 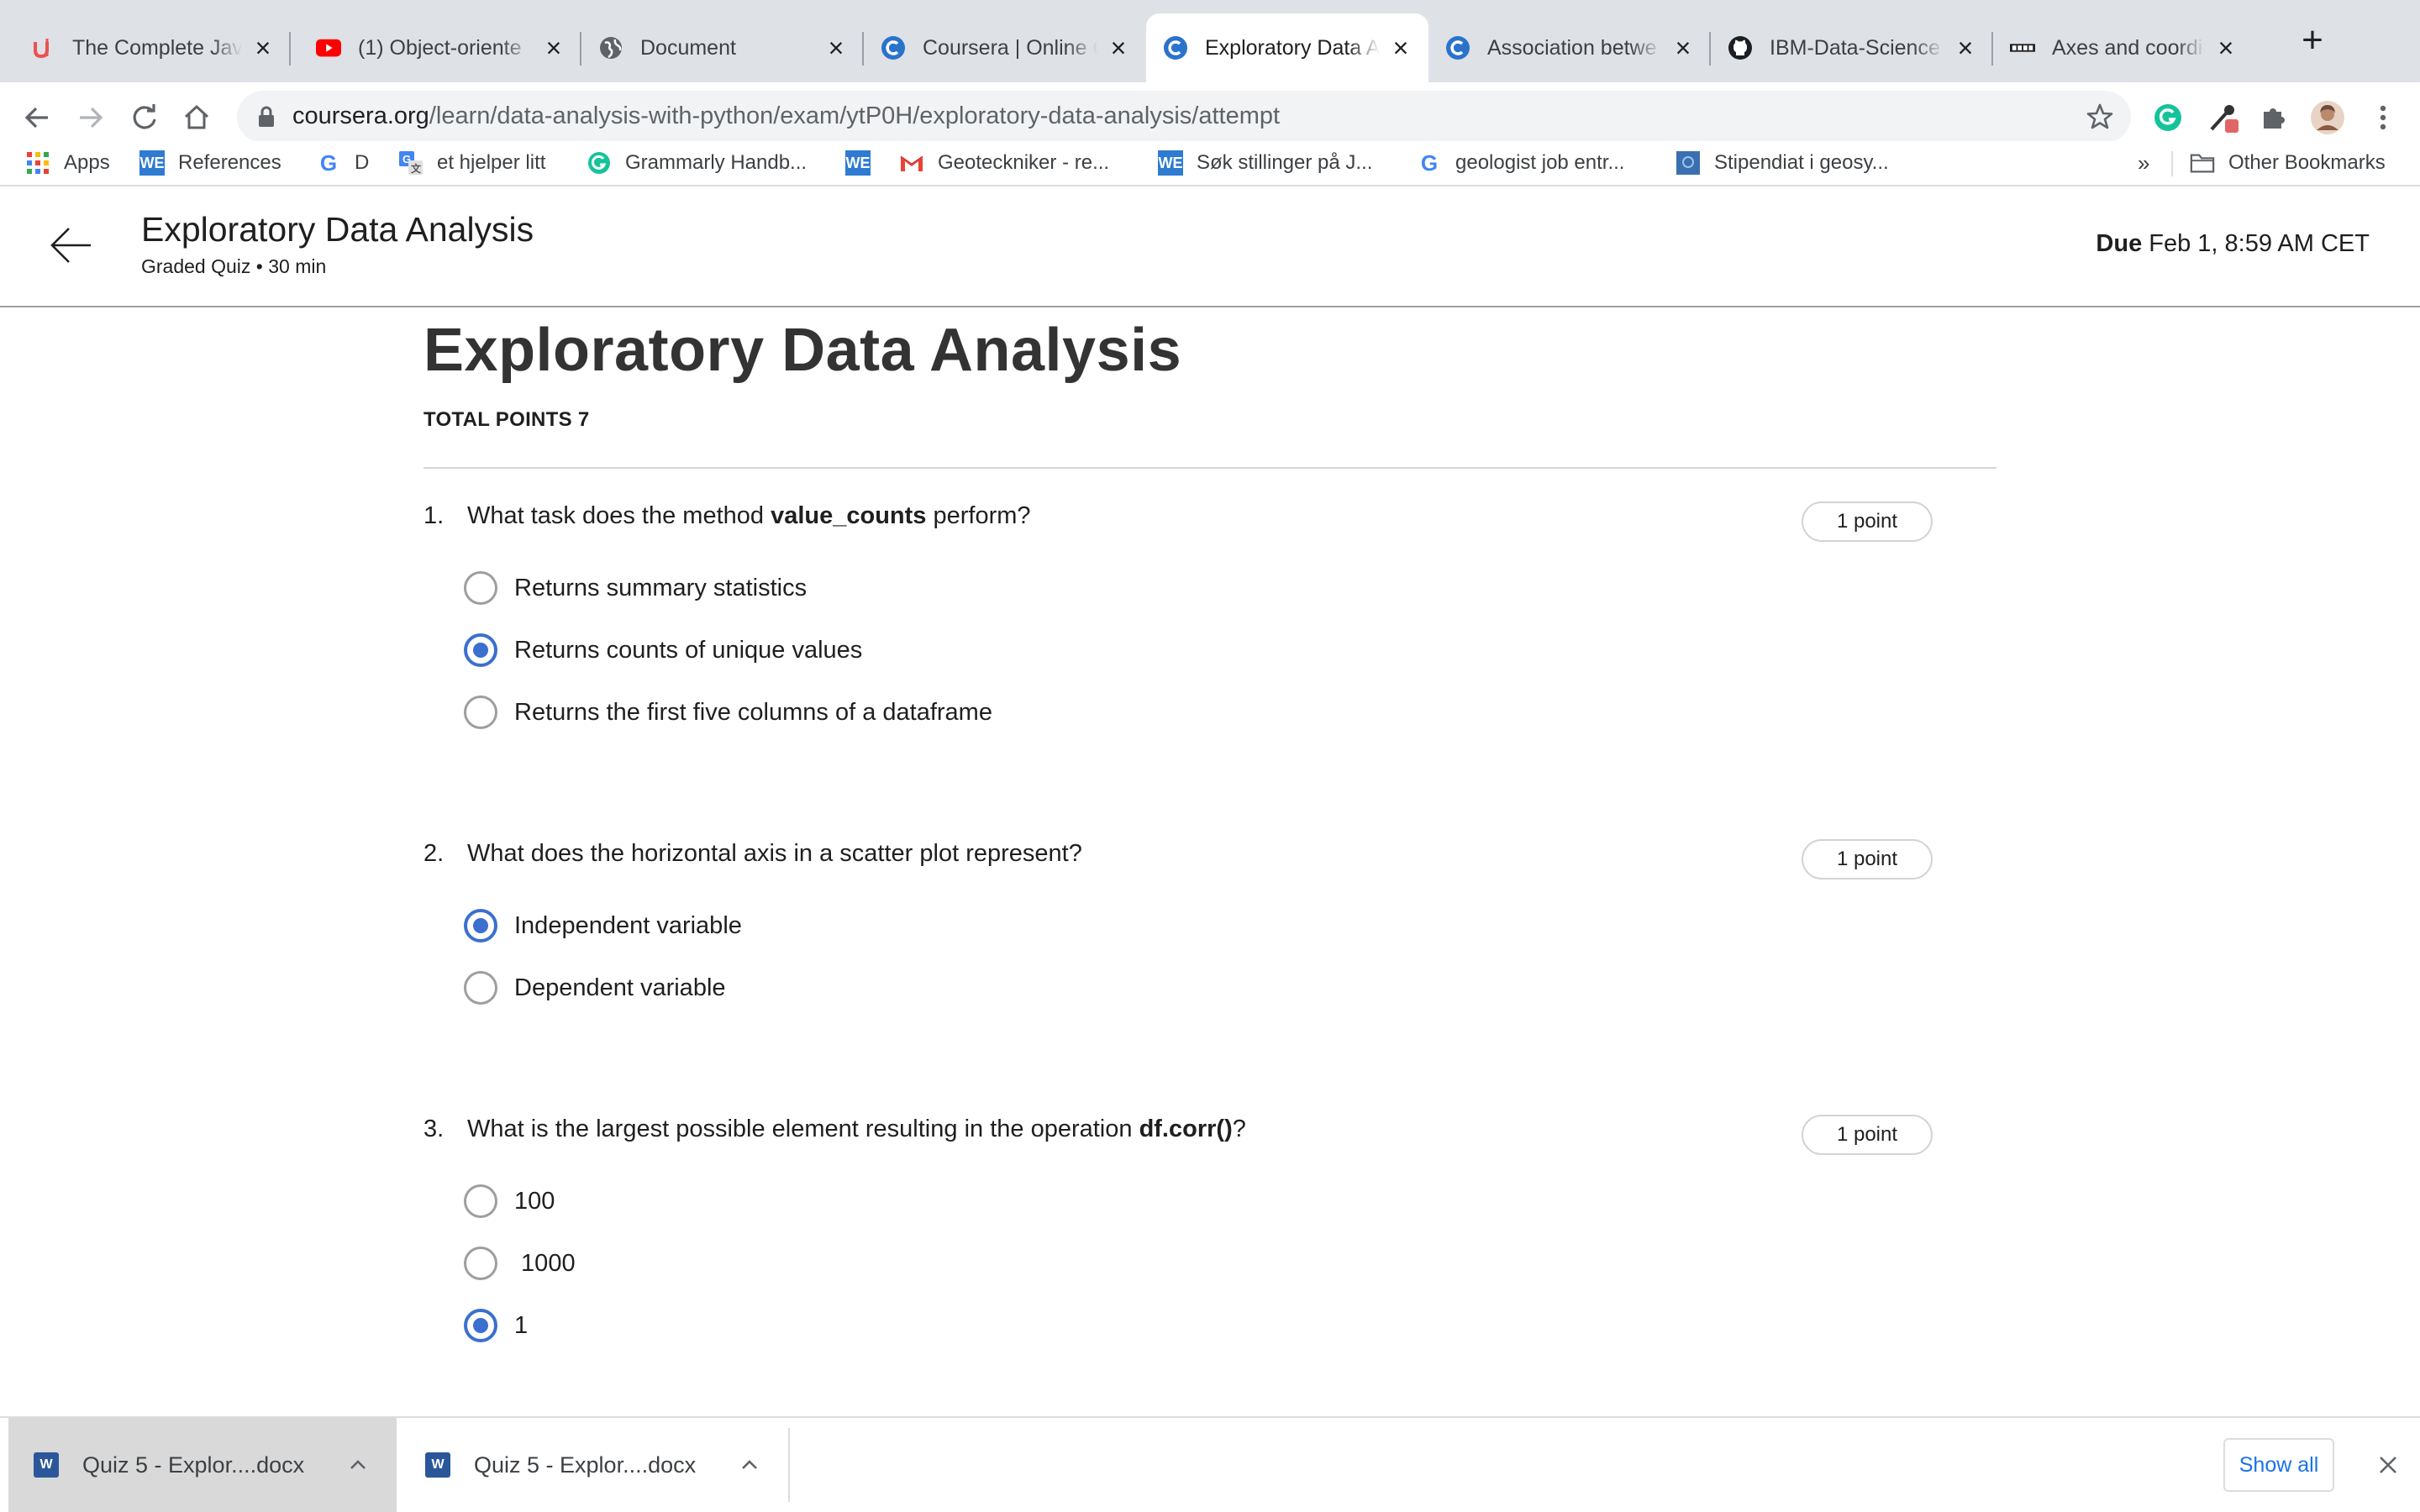 I want to click on header-subtitle: Graded Quiz • 30 min, so click(x=234, y=266).